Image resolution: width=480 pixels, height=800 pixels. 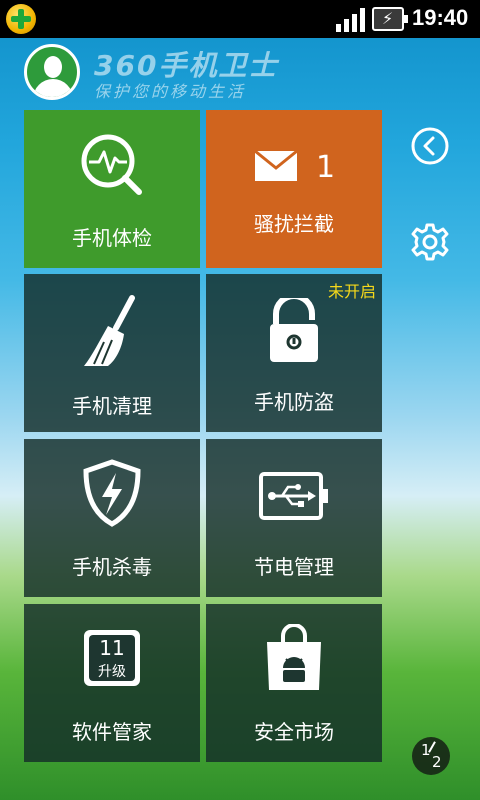 What do you see at coordinates (170, 91) in the screenshot?
I see `app-slogan: 保护您的移动生活` at bounding box center [170, 91].